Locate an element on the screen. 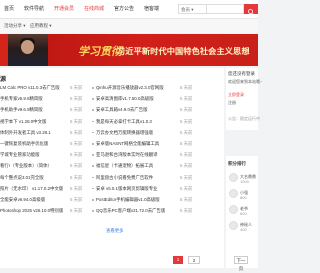 The height and width of the screenshot is (273, 320). list-item-title: Photoshop 2025 v26.10.0特别版 is located at coordinates (33, 211).